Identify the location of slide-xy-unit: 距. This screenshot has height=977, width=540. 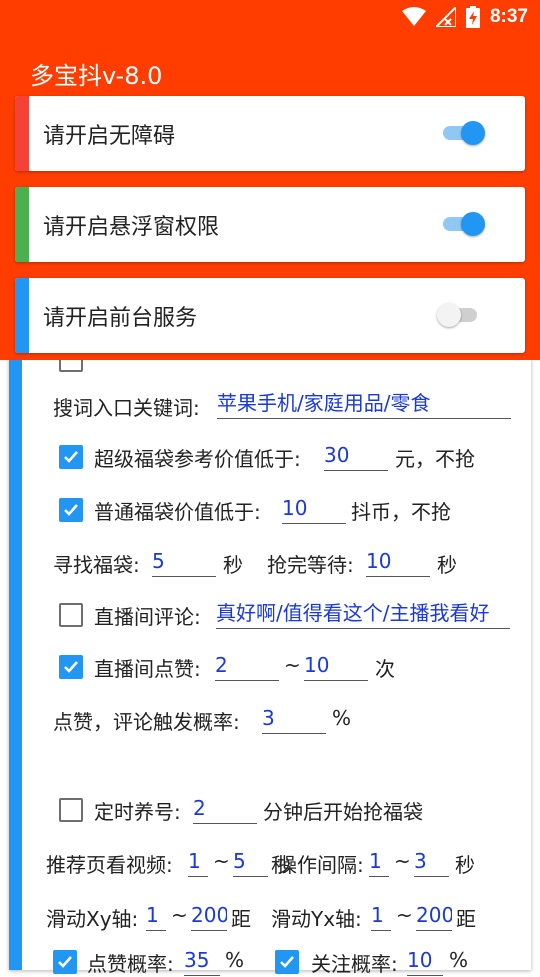
(241, 919).